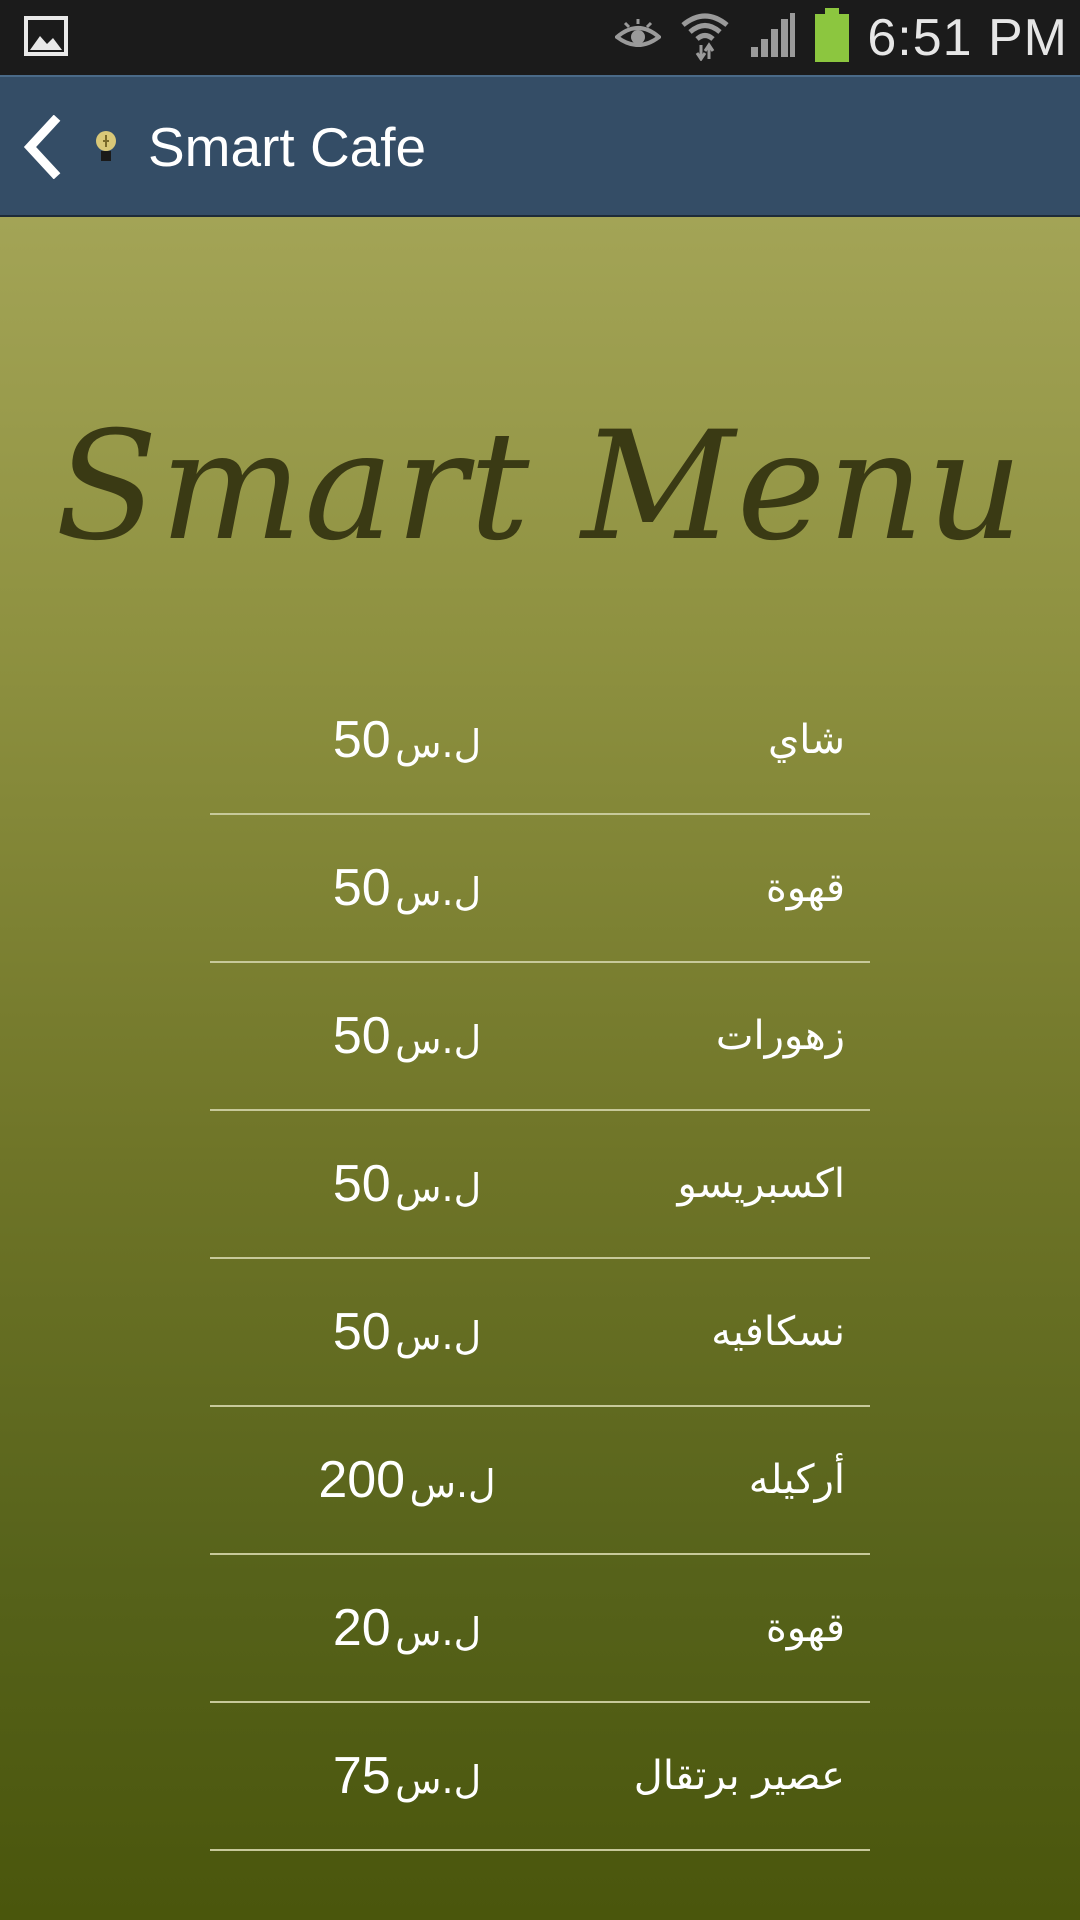 This screenshot has height=1920, width=1080. I want to click on item-price: 200 ل.س, so click(410, 1480).